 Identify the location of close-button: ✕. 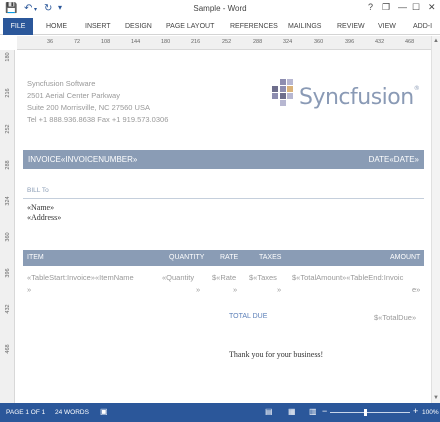
(432, 7).